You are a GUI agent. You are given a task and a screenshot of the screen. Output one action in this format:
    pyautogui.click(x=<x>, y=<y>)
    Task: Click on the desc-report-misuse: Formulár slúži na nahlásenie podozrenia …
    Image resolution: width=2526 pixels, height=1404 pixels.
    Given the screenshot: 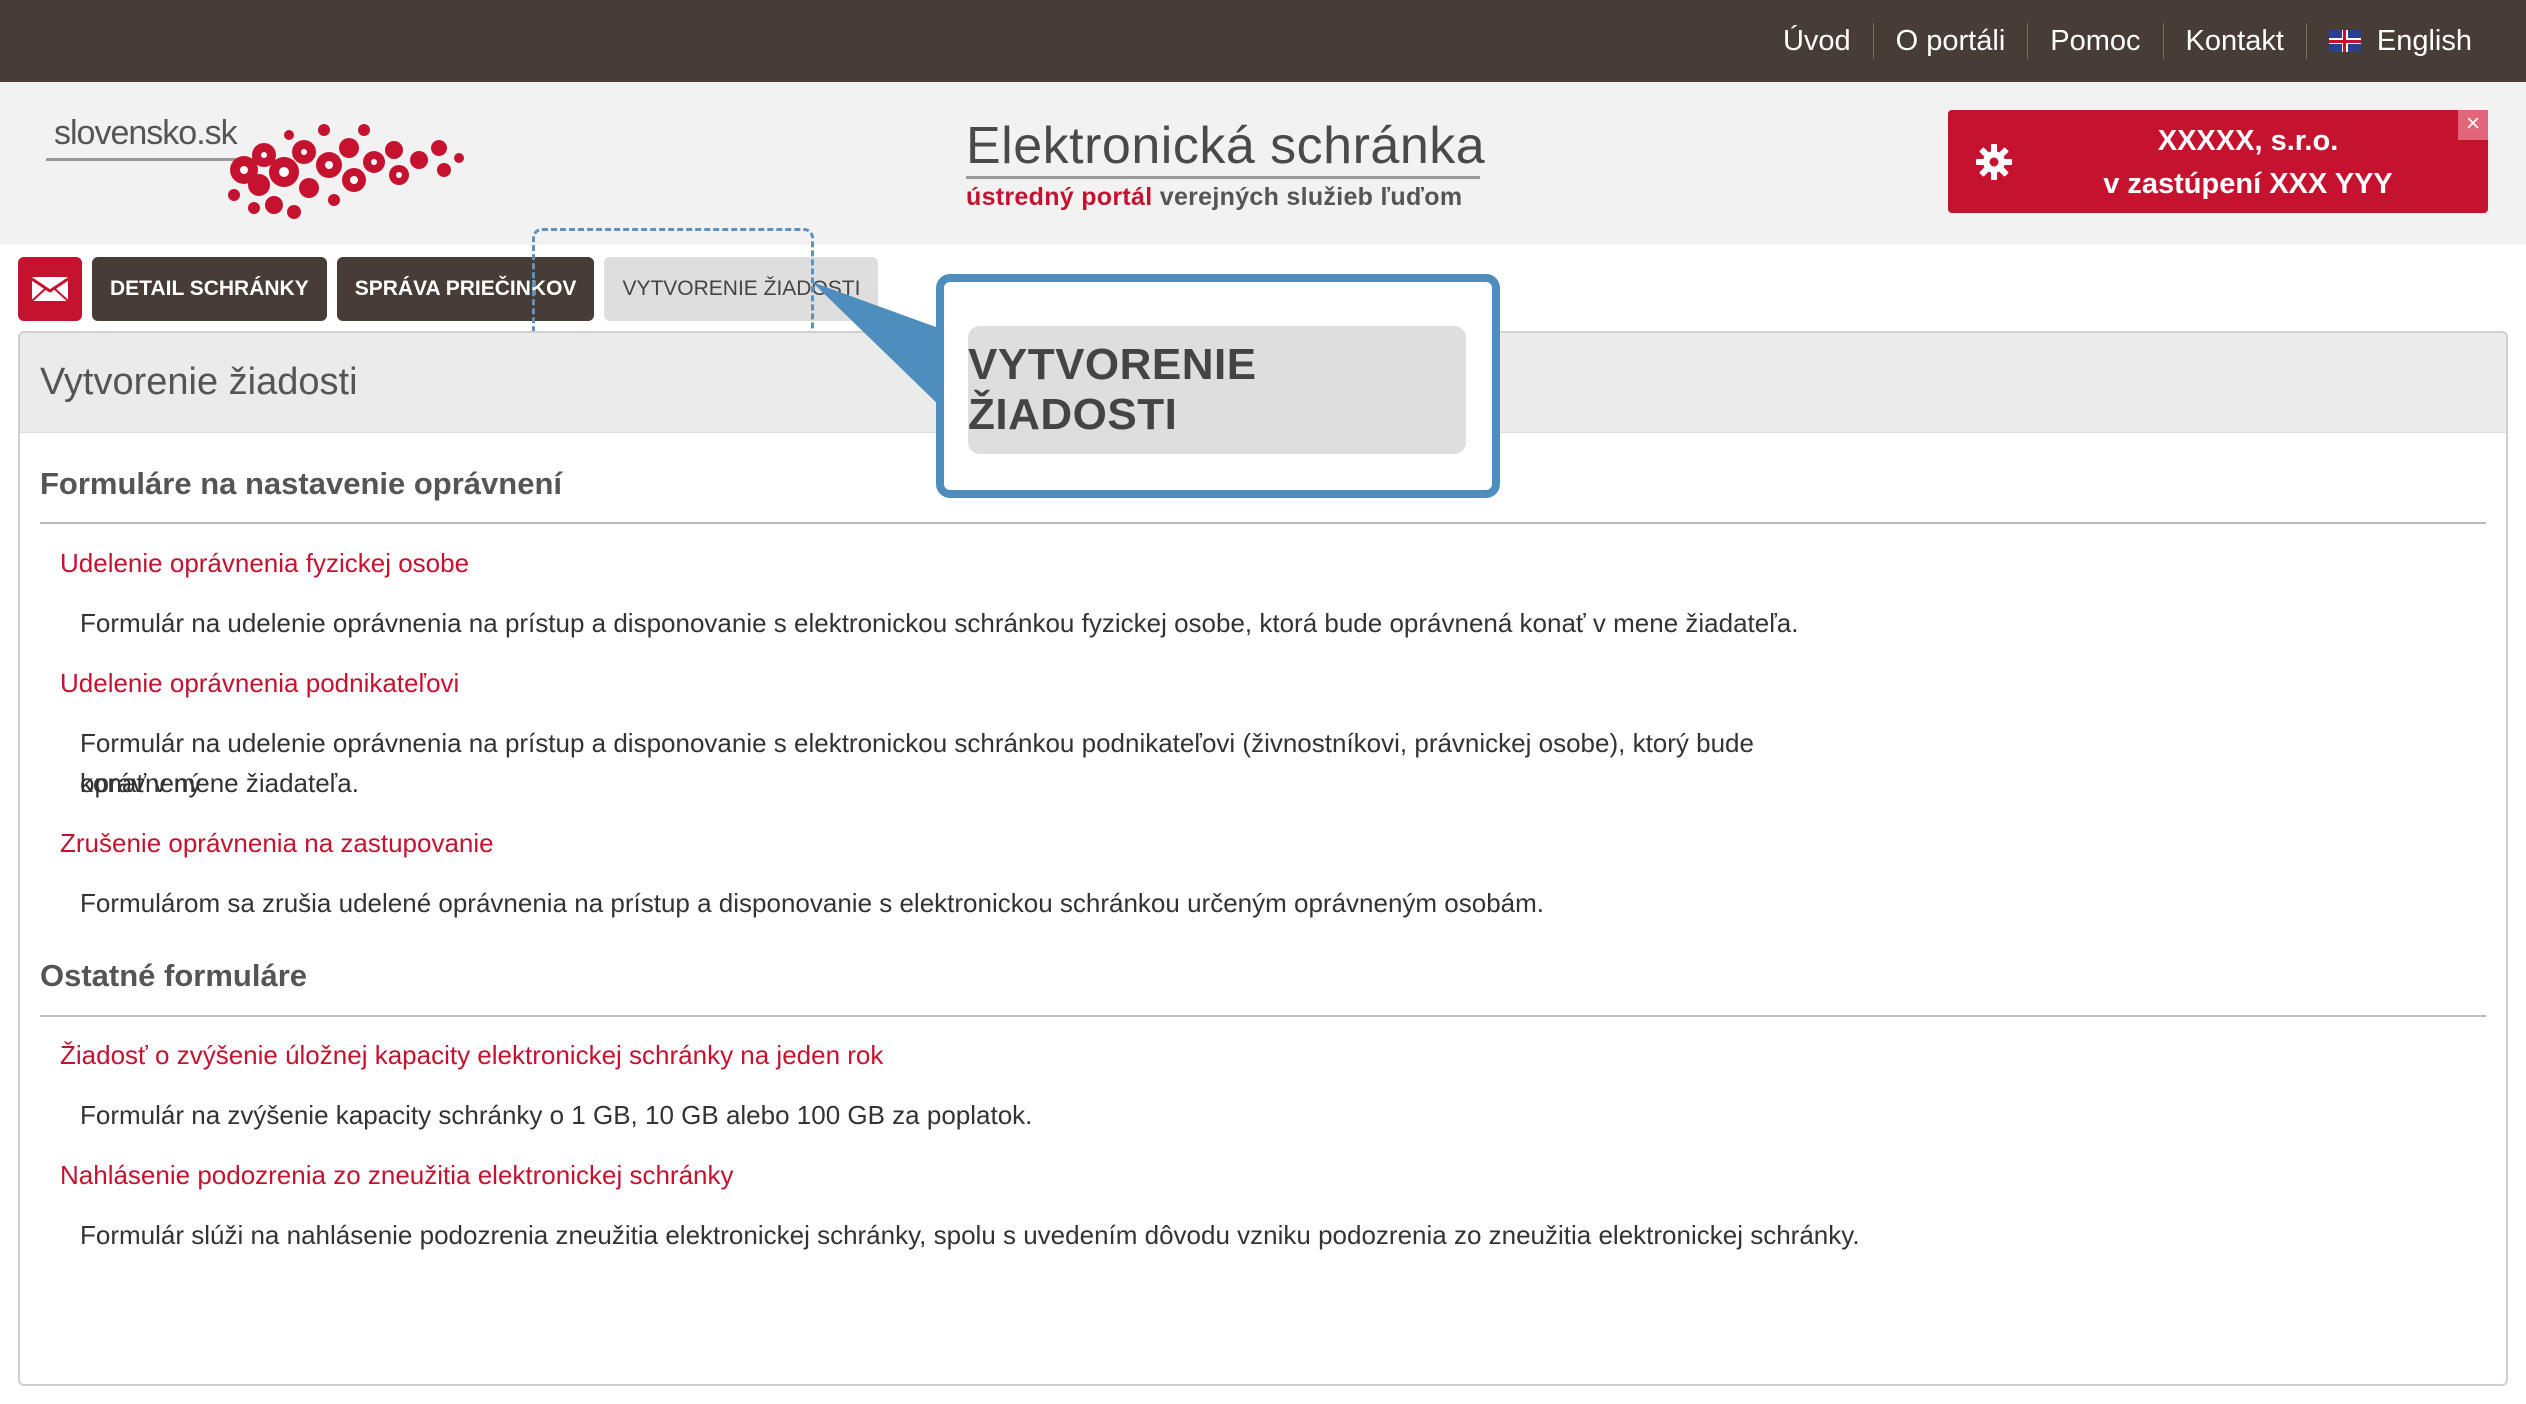 What is the action you would take?
    pyautogui.click(x=970, y=1235)
    